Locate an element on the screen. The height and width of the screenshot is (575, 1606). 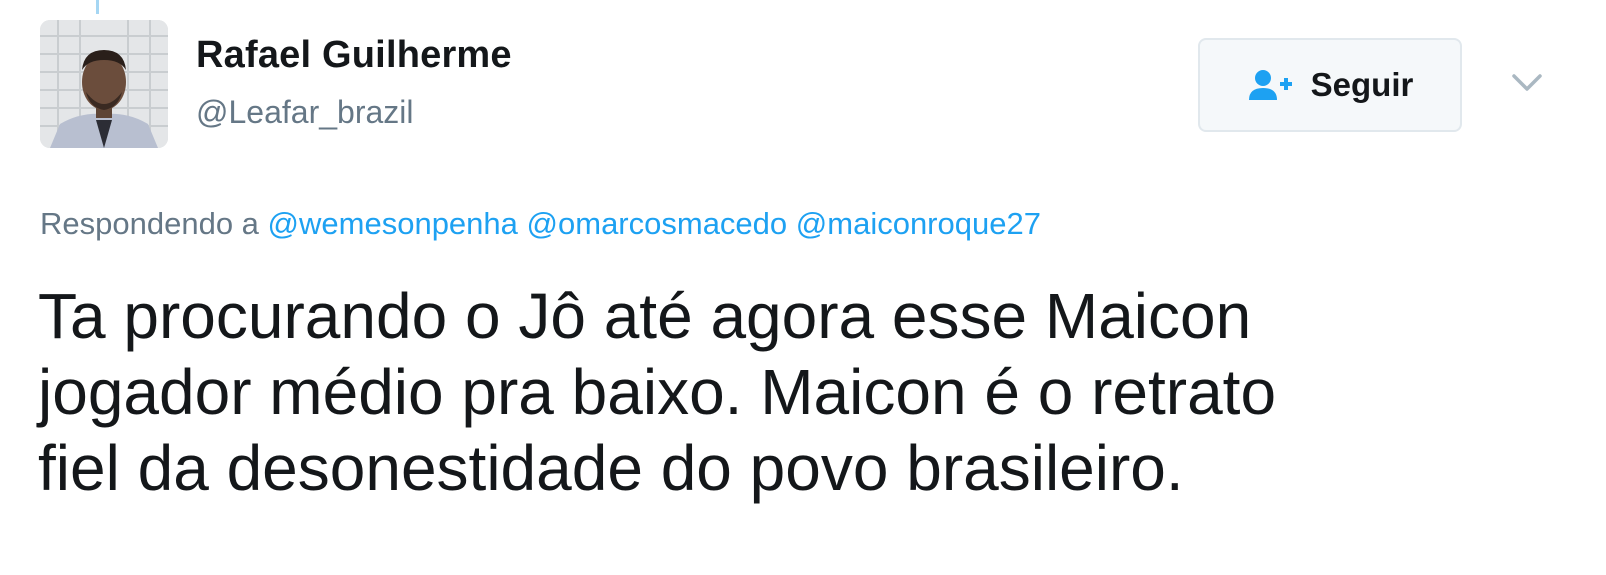
tweet-text-line: Ta procurando o Jô até agora esse Maicon is located at coordinates (645, 316).